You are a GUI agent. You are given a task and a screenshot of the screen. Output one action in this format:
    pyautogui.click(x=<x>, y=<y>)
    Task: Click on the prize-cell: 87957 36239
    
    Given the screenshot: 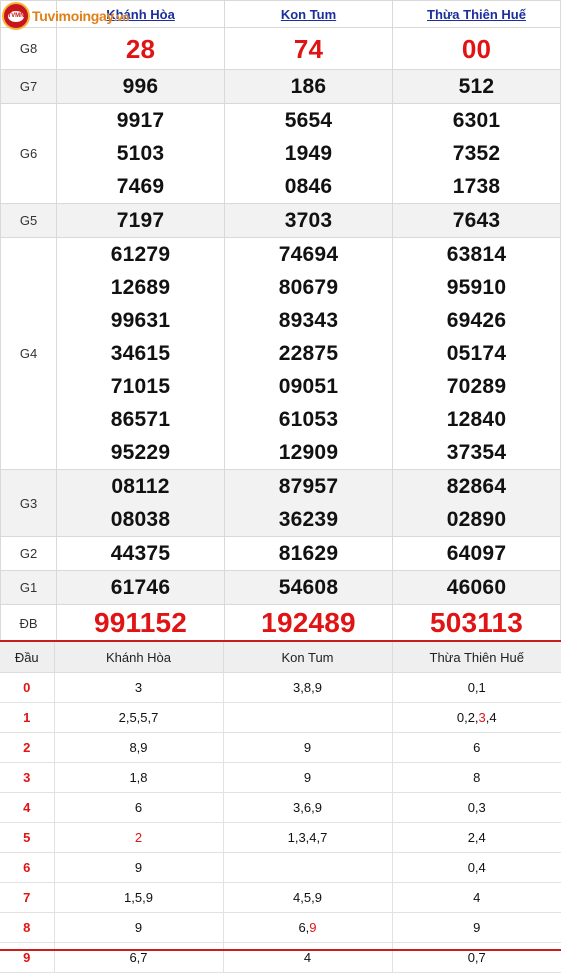 What is the action you would take?
    pyautogui.click(x=308, y=503)
    